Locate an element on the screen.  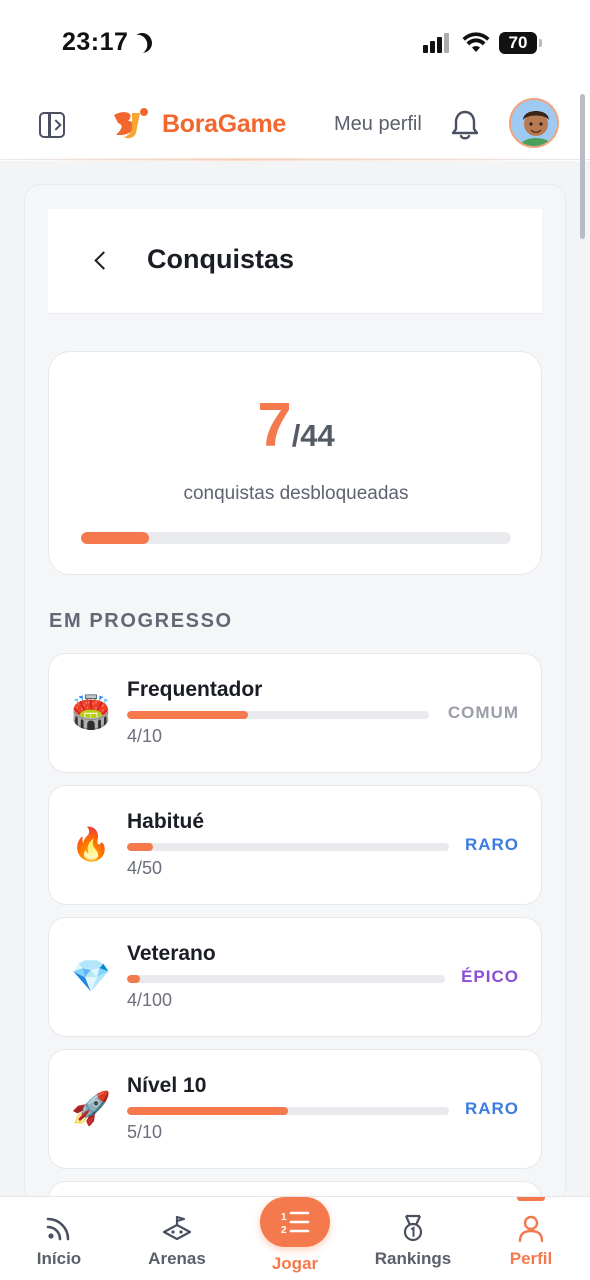
nav-perfil: Perfil is located at coordinates (531, 1238).